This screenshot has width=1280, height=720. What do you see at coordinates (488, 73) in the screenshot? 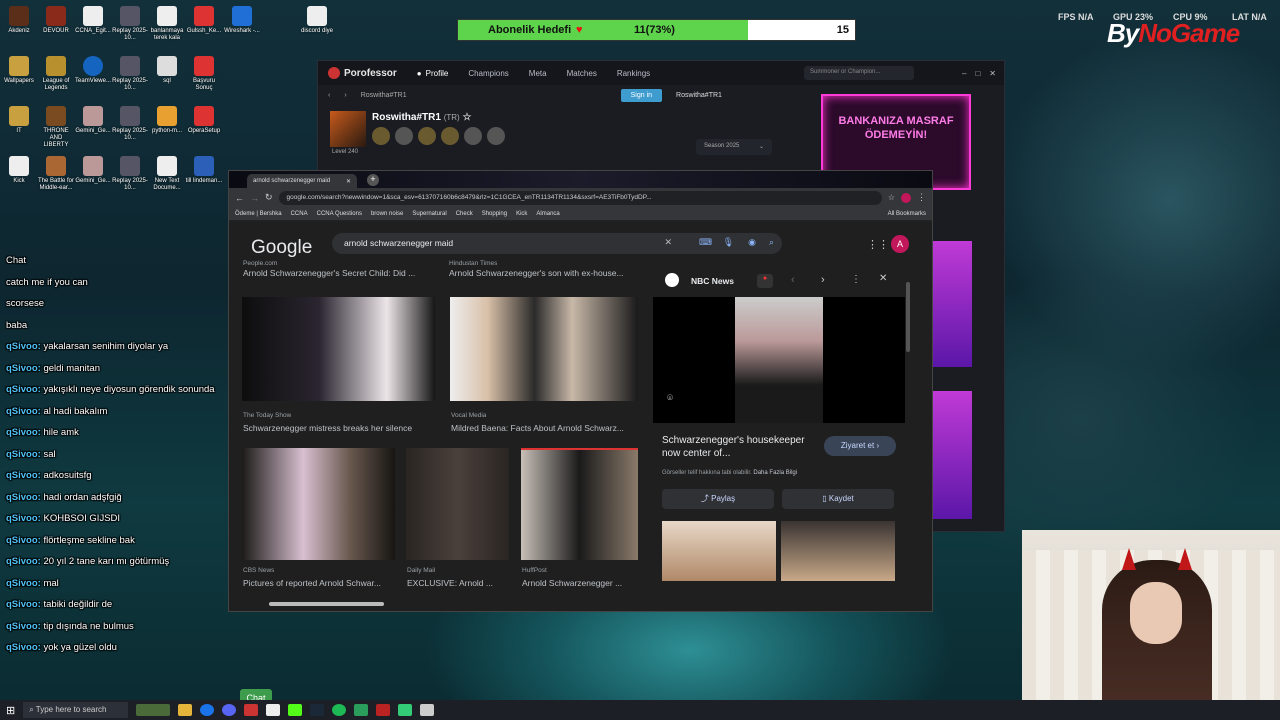
I see `nav-champions: Champions` at bounding box center [488, 73].